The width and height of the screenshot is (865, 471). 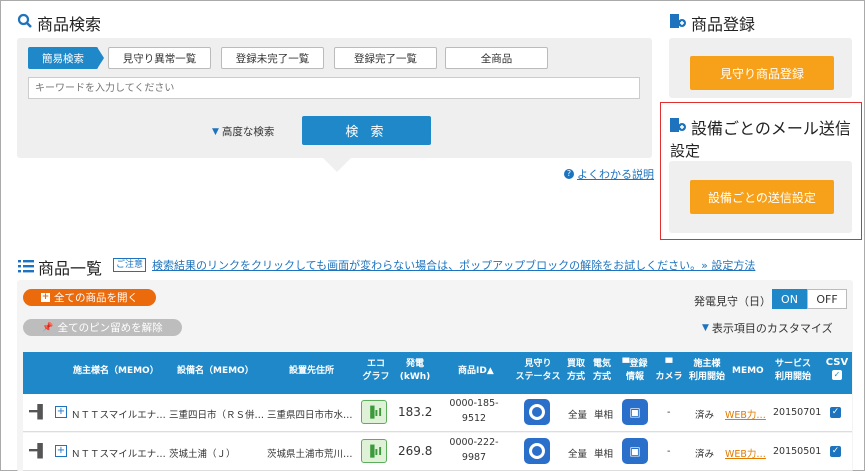 I want to click on list-icon, so click(x=26, y=267).